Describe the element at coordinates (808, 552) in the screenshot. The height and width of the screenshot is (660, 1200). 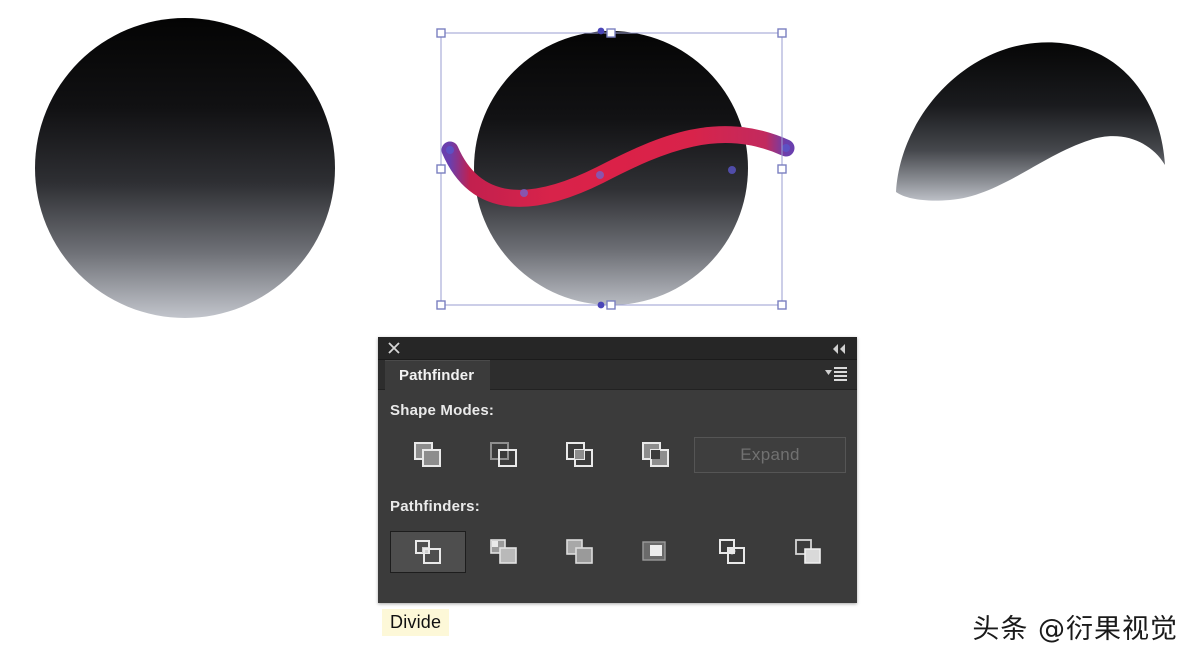
I see `pathfinder-minus-back-button` at that location.